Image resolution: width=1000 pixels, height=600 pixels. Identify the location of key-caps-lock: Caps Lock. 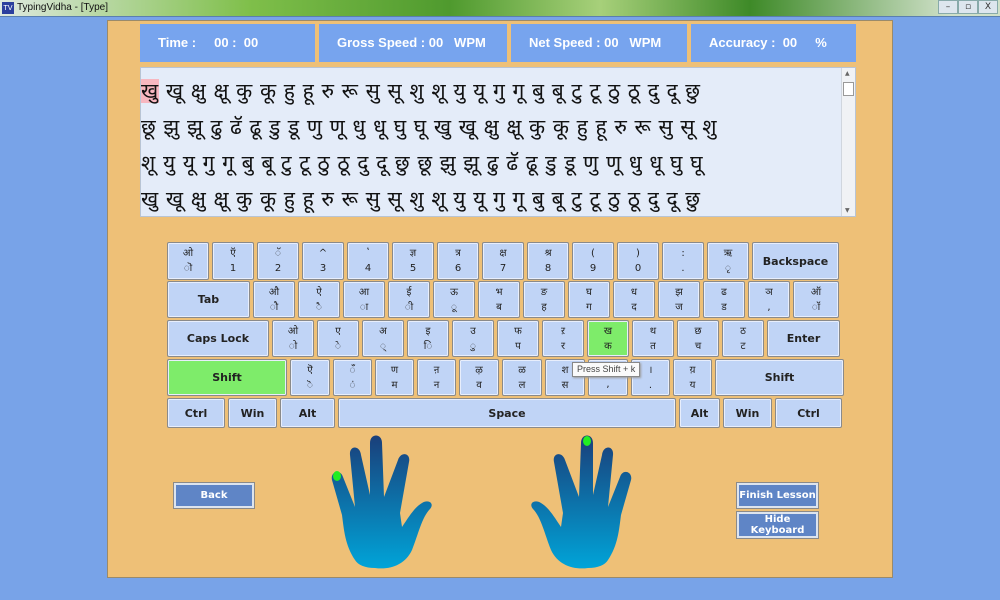
(218, 338).